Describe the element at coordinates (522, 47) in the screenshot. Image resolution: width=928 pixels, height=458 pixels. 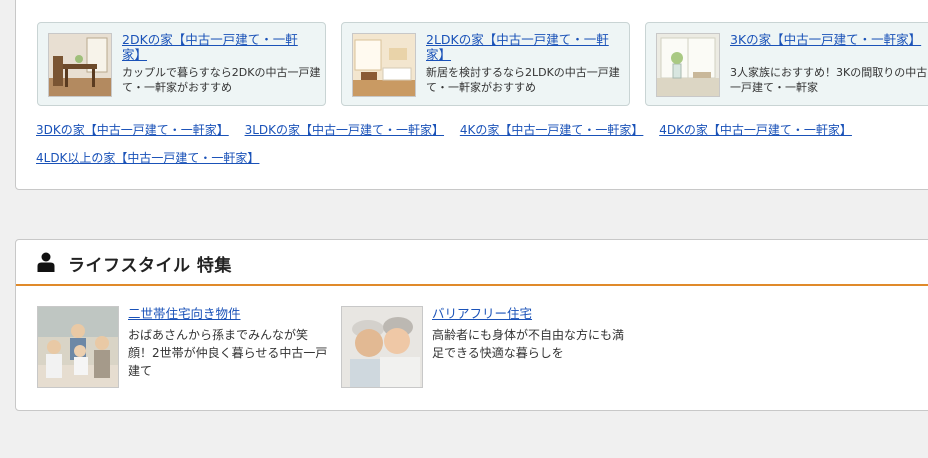
I see `card-title-link: 2LDKの家【中古一戸建て・一軒家】` at that location.